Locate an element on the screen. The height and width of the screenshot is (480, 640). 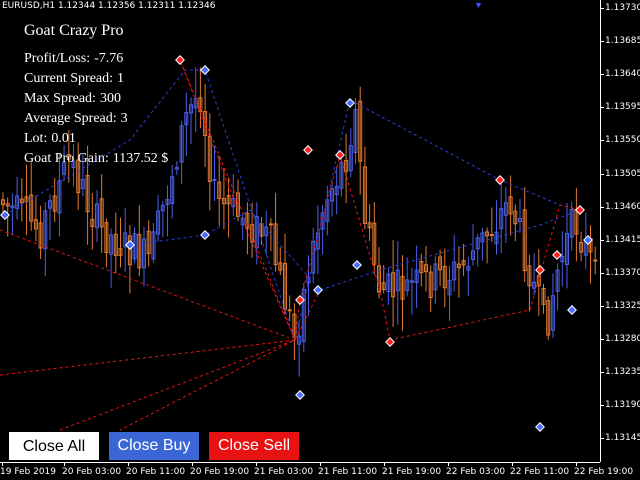
price-label: 1.13550 is located at coordinates (622, 140).